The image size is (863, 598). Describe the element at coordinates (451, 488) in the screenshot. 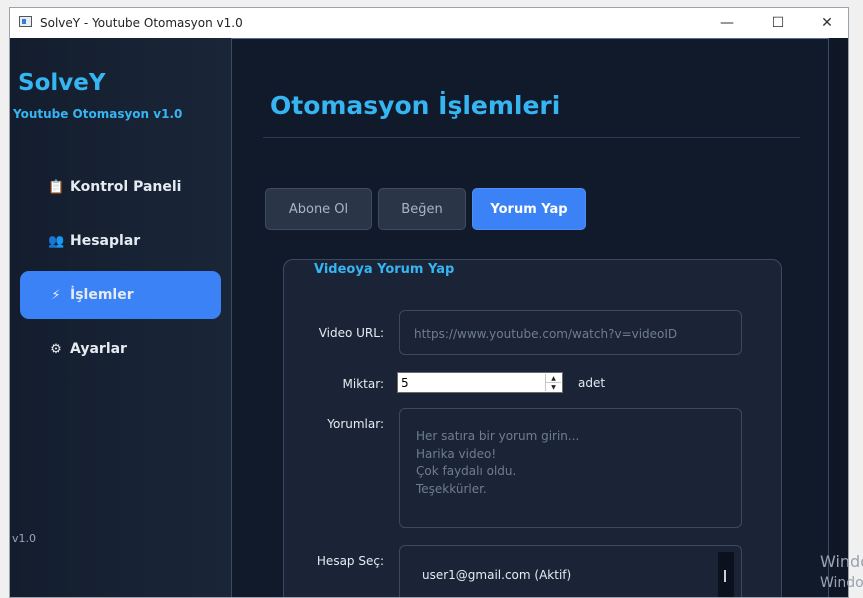

I see `comments-placeholder-line: Teşekkürler.` at that location.